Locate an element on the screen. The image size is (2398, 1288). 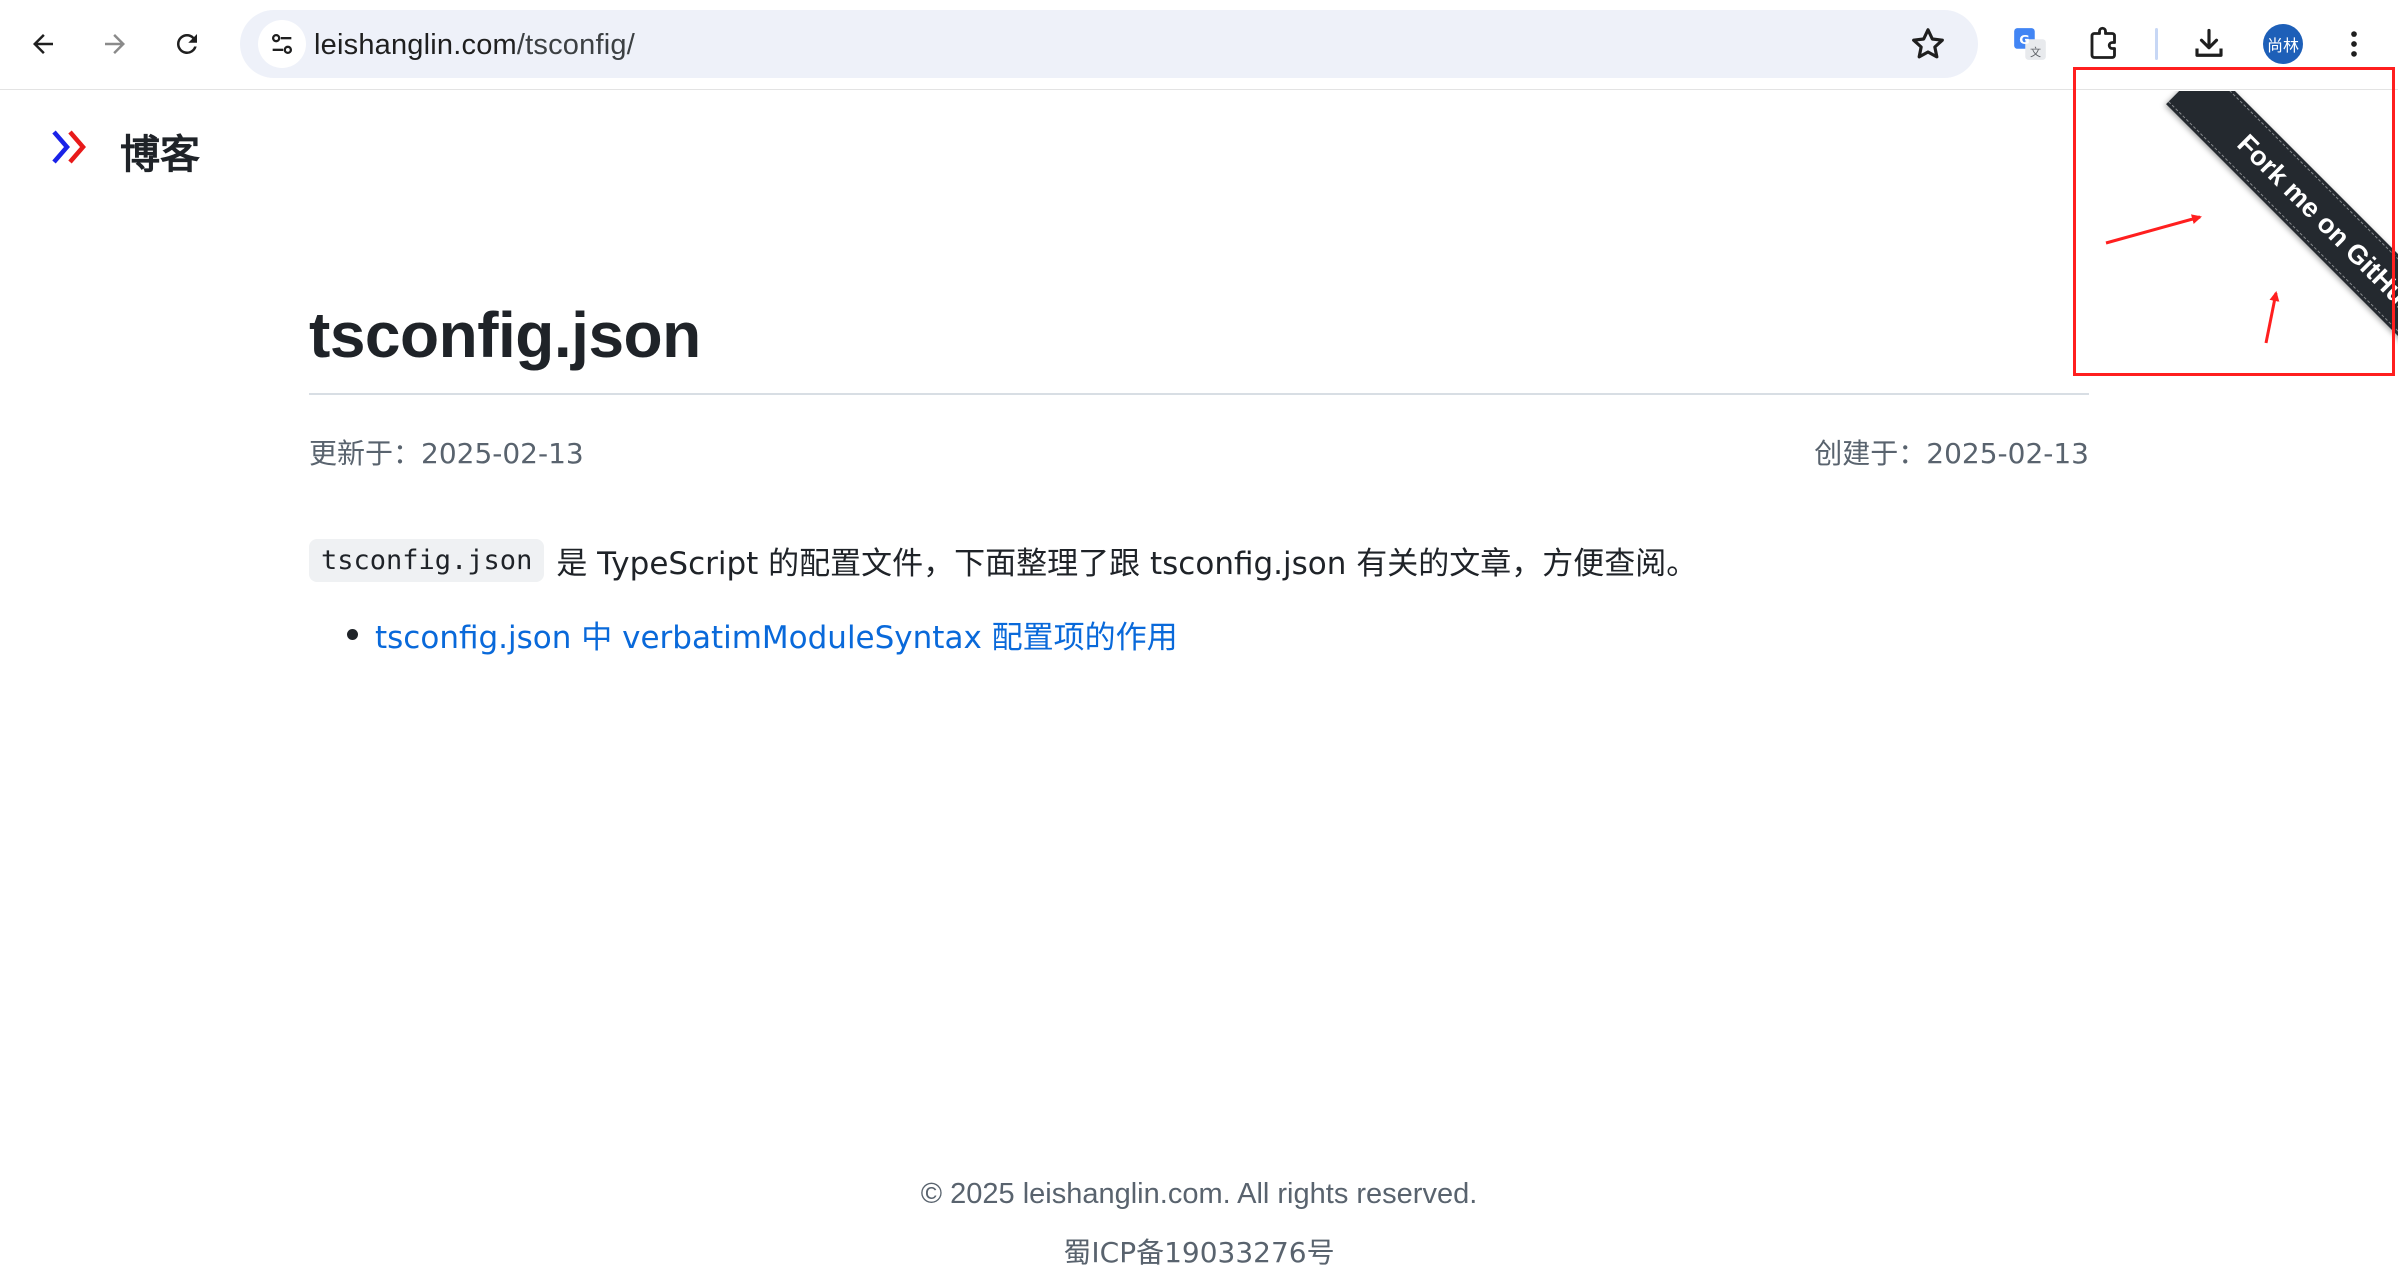
inline-code: tsconfig.json is located at coordinates (427, 560).